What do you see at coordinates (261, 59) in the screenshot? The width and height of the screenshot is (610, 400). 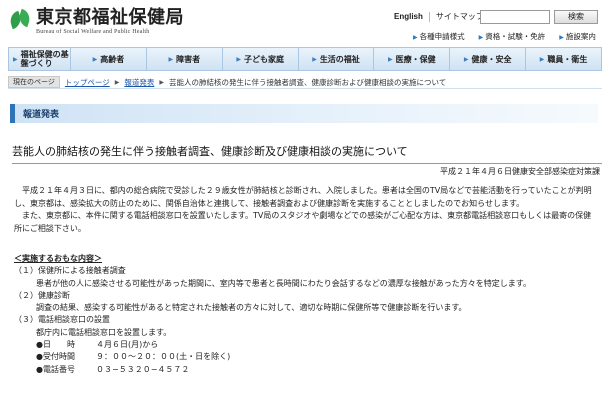 I see `nav-item-children: ▶ 子ども家庭` at bounding box center [261, 59].